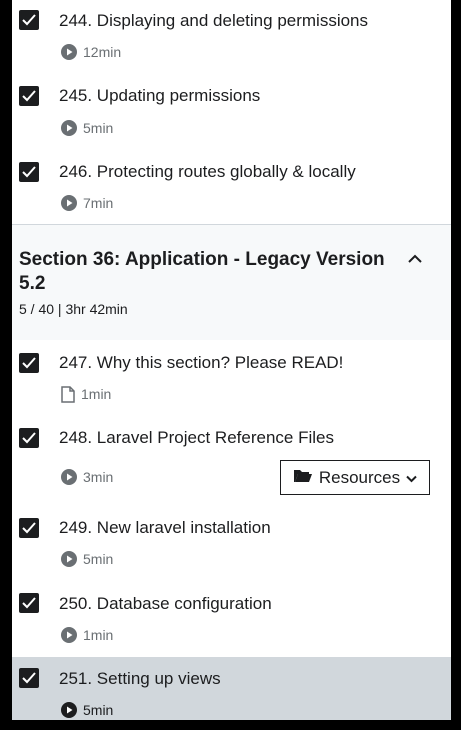 The height and width of the screenshot is (730, 461). I want to click on resources-label: Resources, so click(359, 477).